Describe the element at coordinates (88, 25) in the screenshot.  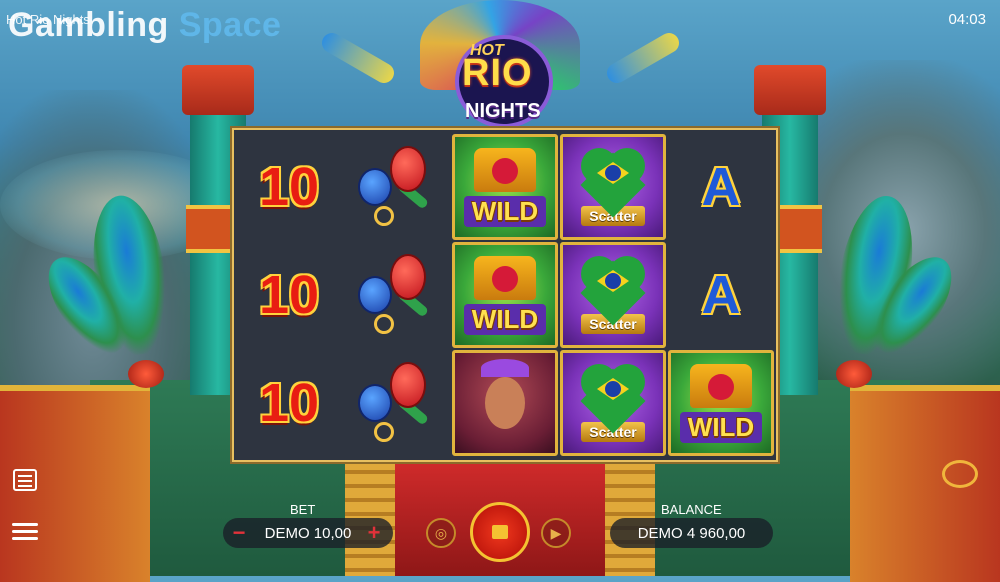
I see `watermark-part1: Gambling` at that location.